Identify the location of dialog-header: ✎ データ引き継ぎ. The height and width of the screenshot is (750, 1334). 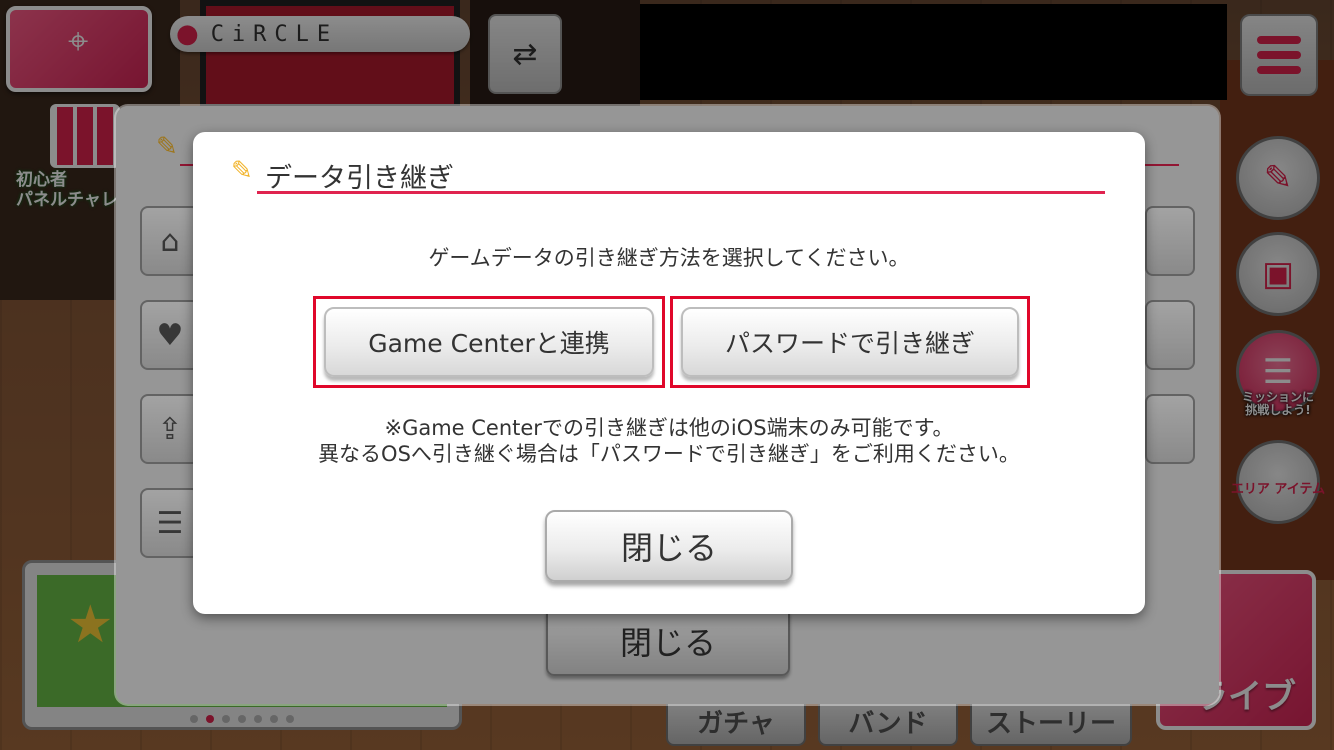
(668, 176).